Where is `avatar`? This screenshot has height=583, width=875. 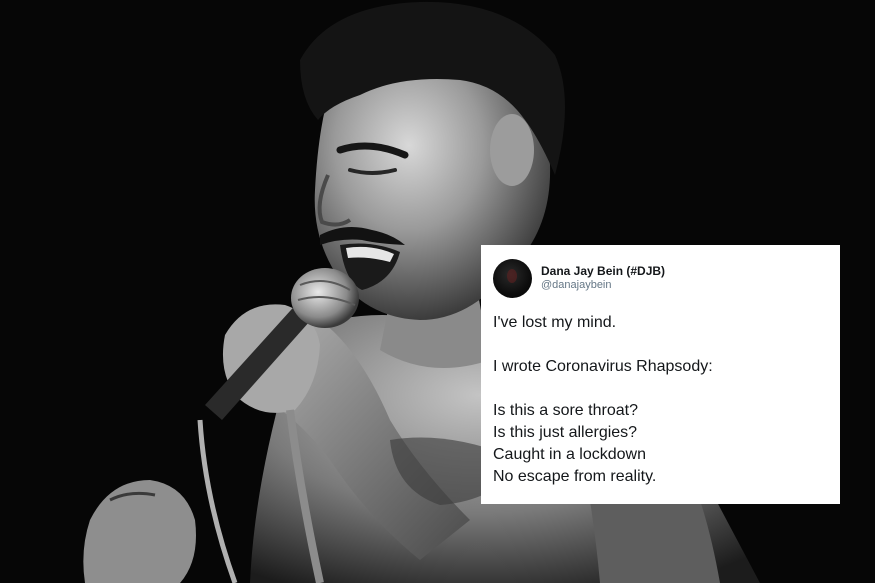 avatar is located at coordinates (512, 278).